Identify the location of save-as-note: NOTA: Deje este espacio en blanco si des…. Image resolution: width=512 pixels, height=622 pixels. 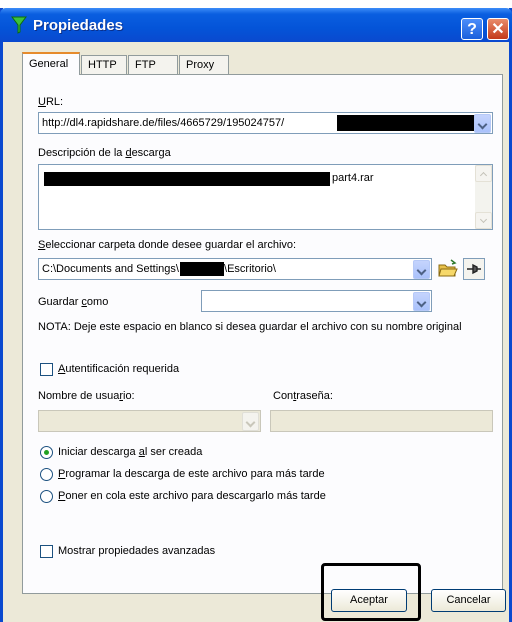
(250, 327).